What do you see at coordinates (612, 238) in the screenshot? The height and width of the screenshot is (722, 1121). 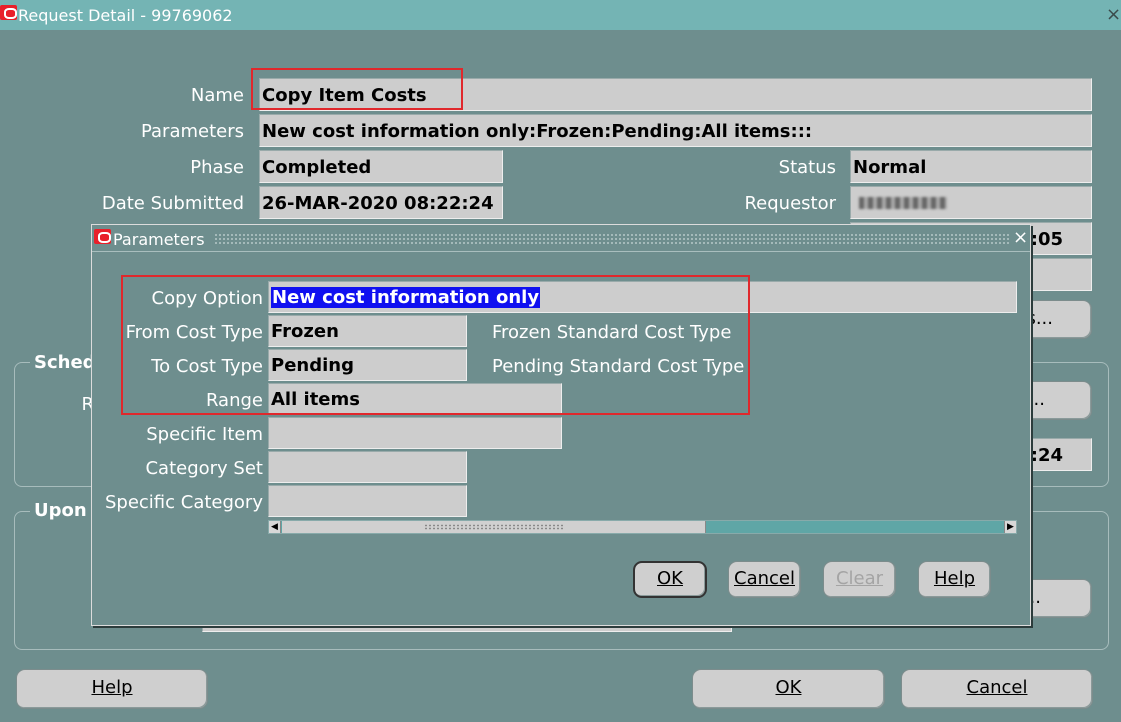 I see `title-bar-texture` at bounding box center [612, 238].